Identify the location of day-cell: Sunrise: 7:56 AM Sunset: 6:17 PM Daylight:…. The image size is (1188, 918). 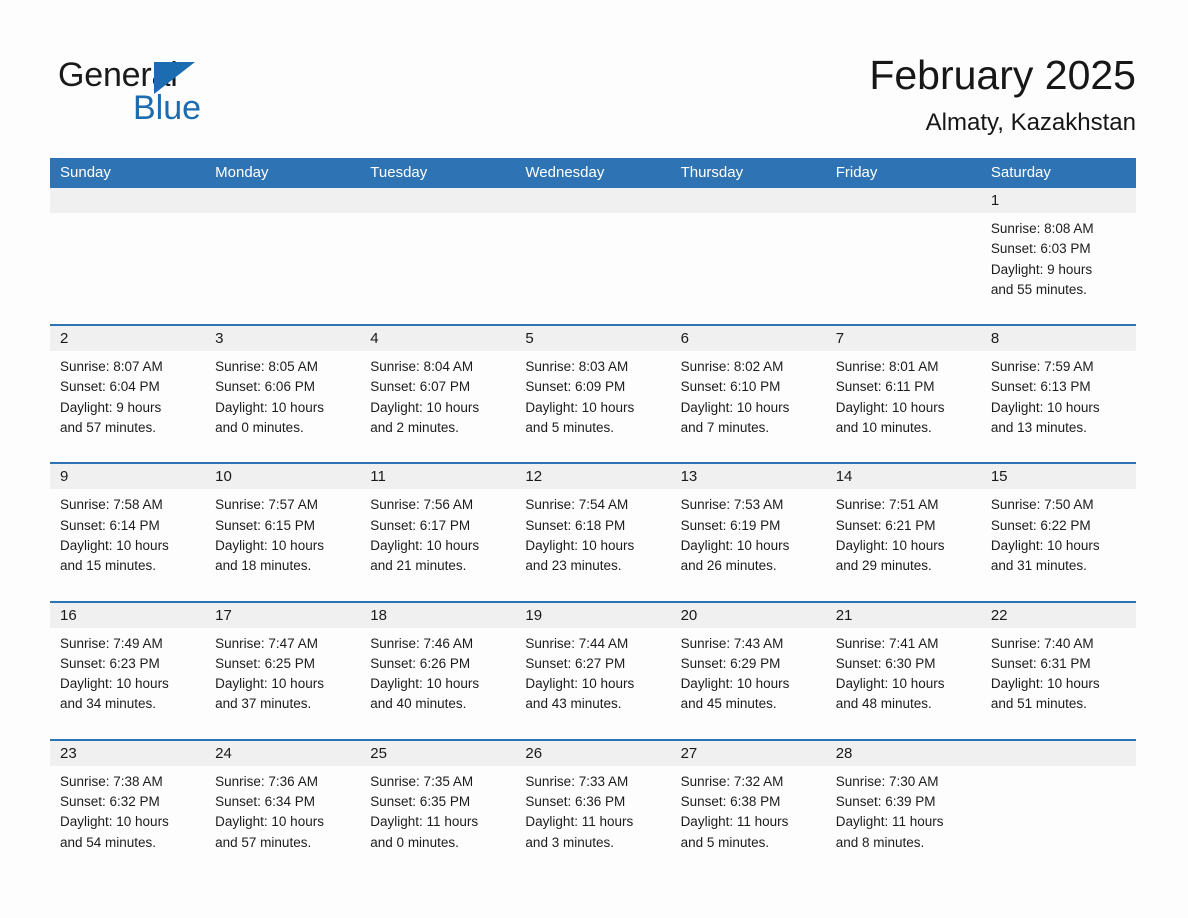
(438, 538).